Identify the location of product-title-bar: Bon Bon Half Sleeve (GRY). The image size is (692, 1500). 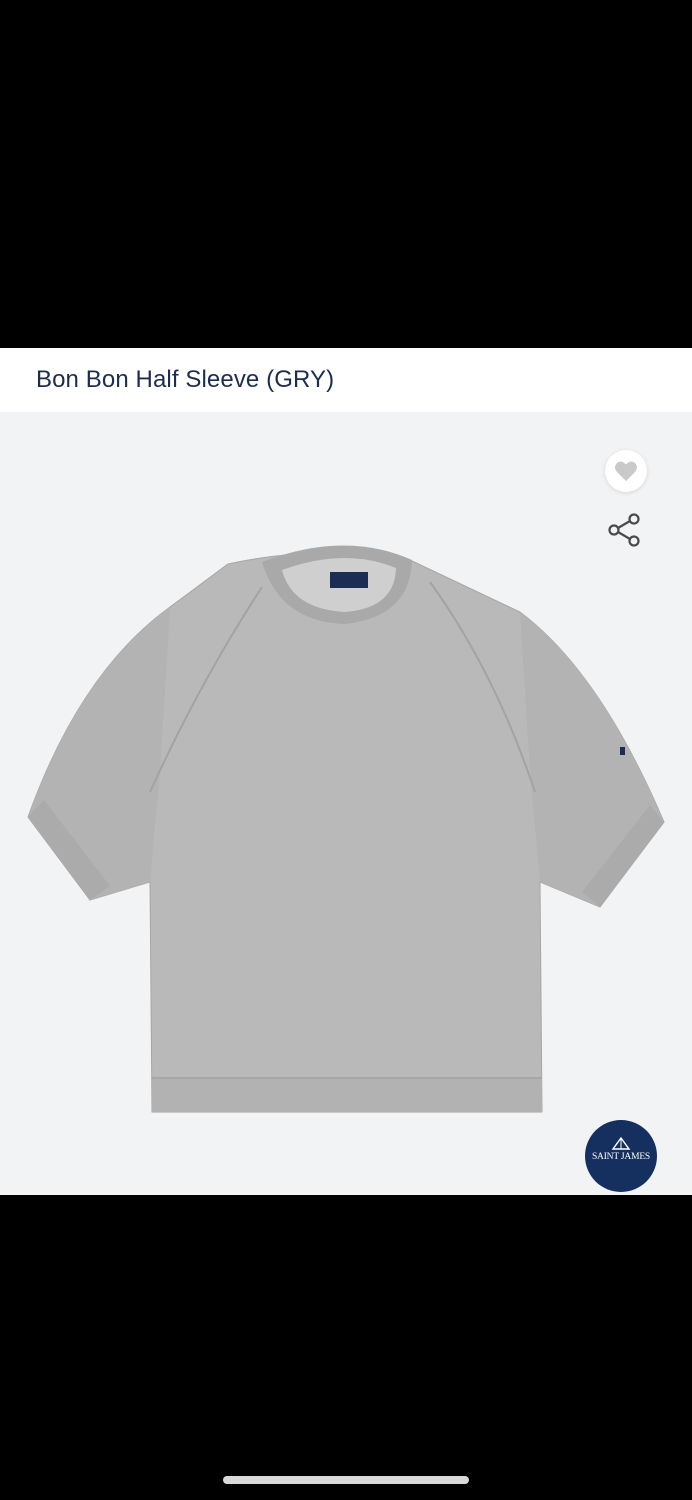
(346, 380).